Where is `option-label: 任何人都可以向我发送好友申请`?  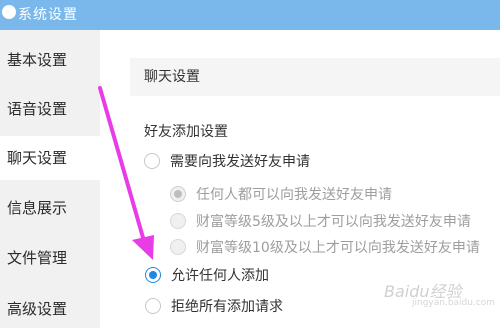
option-label: 任何人都可以向我发送好友申请 is located at coordinates (294, 195).